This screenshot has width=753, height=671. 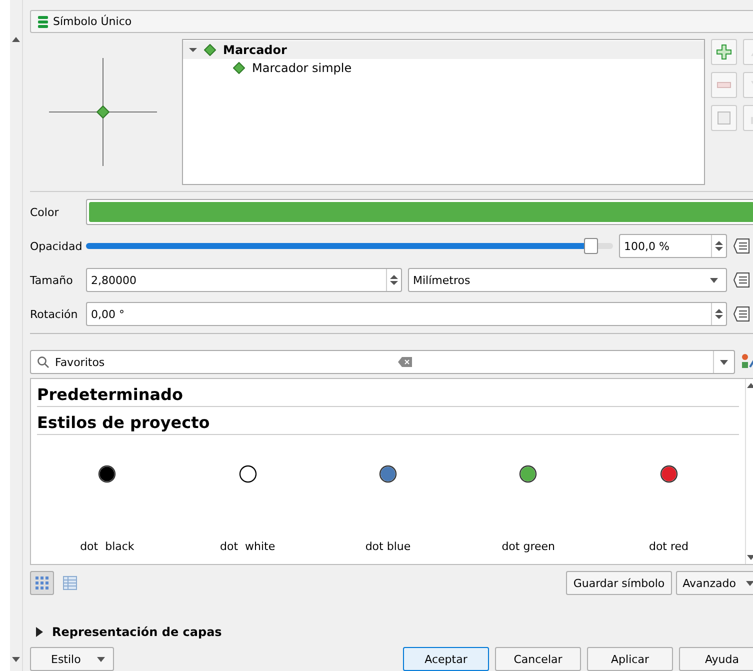 I want to click on color-label: Color, so click(x=45, y=212).